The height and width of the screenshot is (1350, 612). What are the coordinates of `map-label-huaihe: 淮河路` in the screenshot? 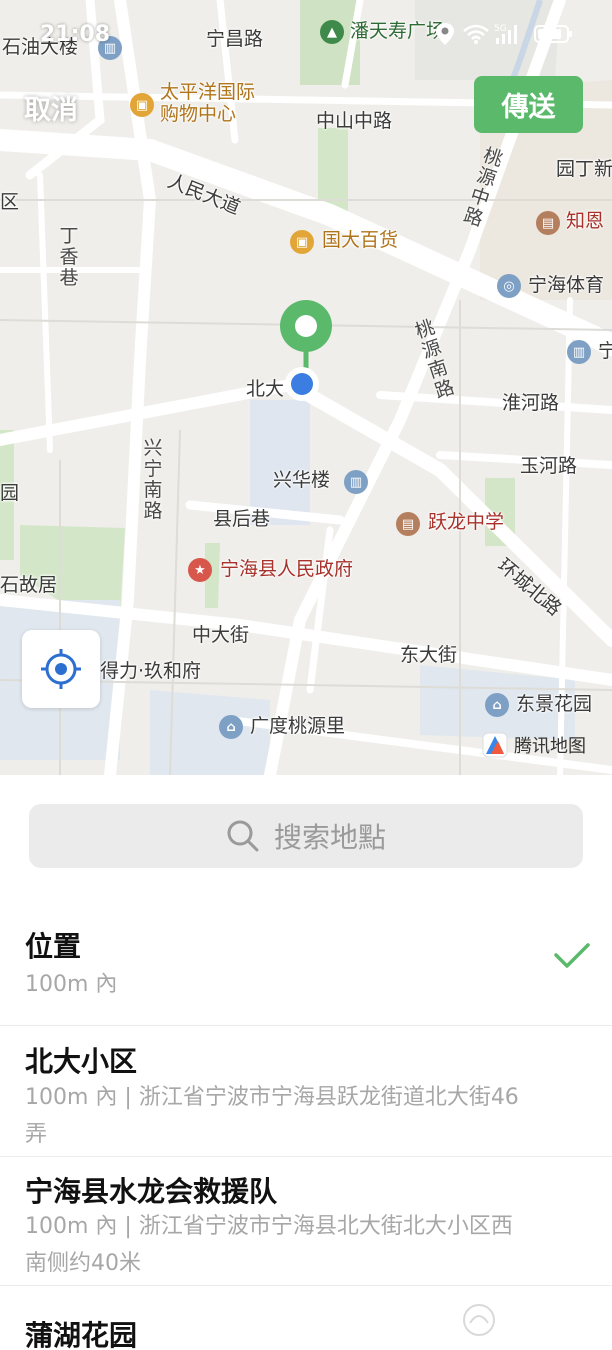 It's located at (531, 403).